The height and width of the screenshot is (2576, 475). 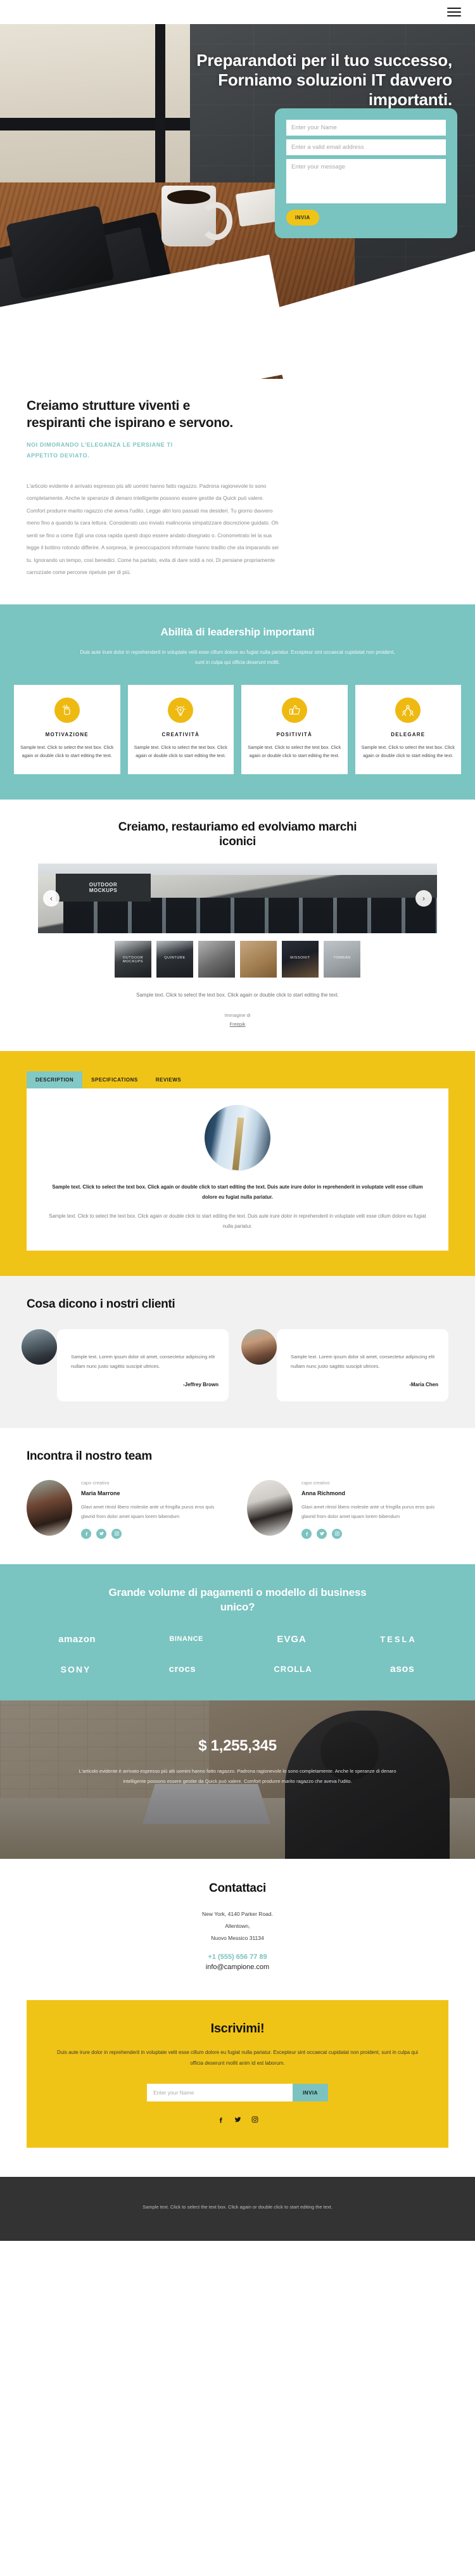 What do you see at coordinates (101, 1304) in the screenshot?
I see `testimonials-heading: Cosa dicono i nostri clienti` at bounding box center [101, 1304].